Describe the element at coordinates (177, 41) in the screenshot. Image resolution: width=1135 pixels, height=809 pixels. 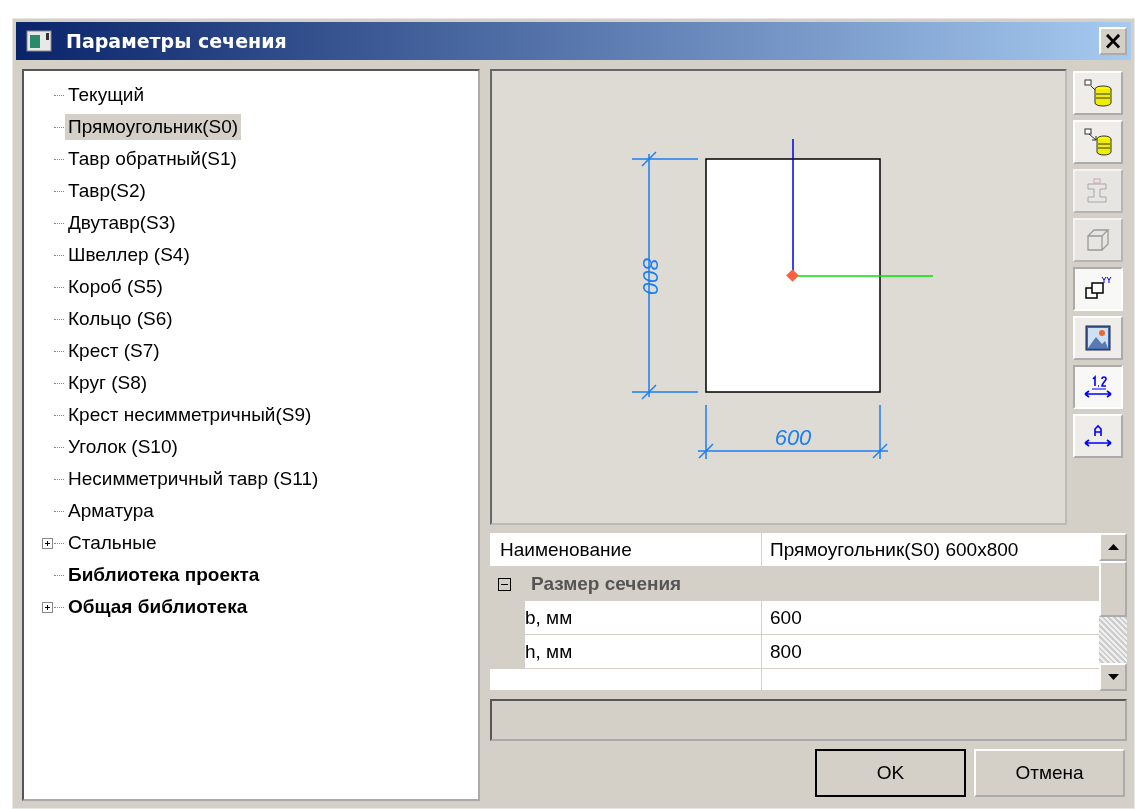
I see `window-title: Параметры сечения` at that location.